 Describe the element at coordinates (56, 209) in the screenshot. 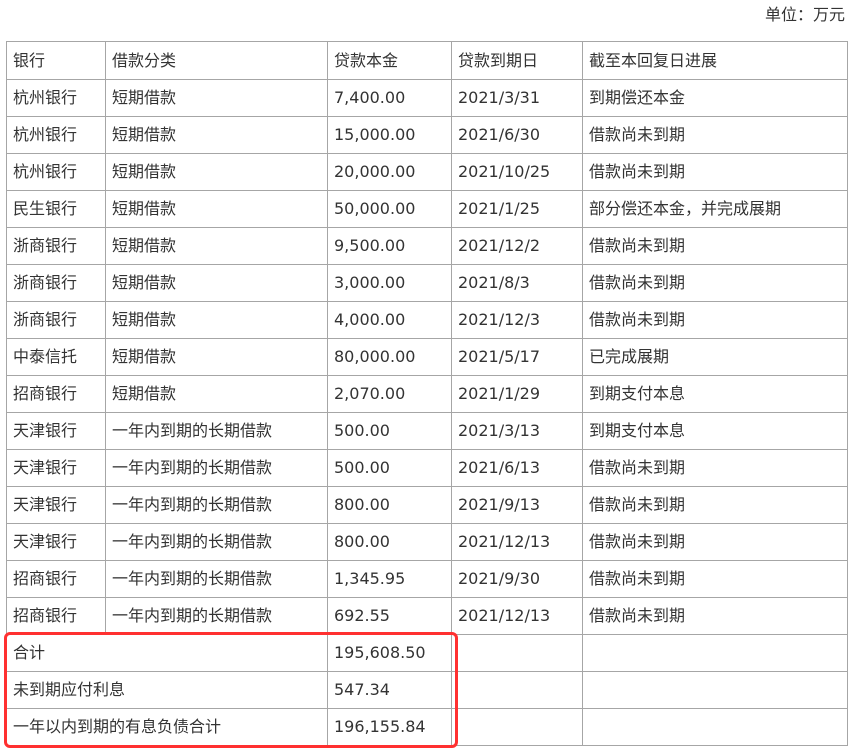

I see `bank-cell: 民生银行` at that location.